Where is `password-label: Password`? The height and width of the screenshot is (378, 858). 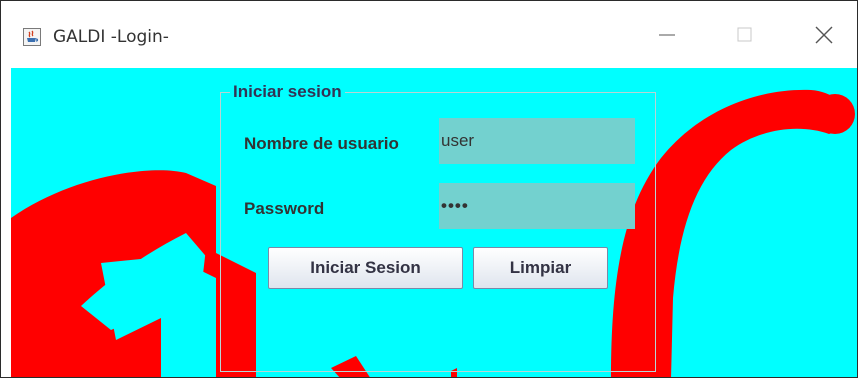 password-label: Password is located at coordinates (284, 208).